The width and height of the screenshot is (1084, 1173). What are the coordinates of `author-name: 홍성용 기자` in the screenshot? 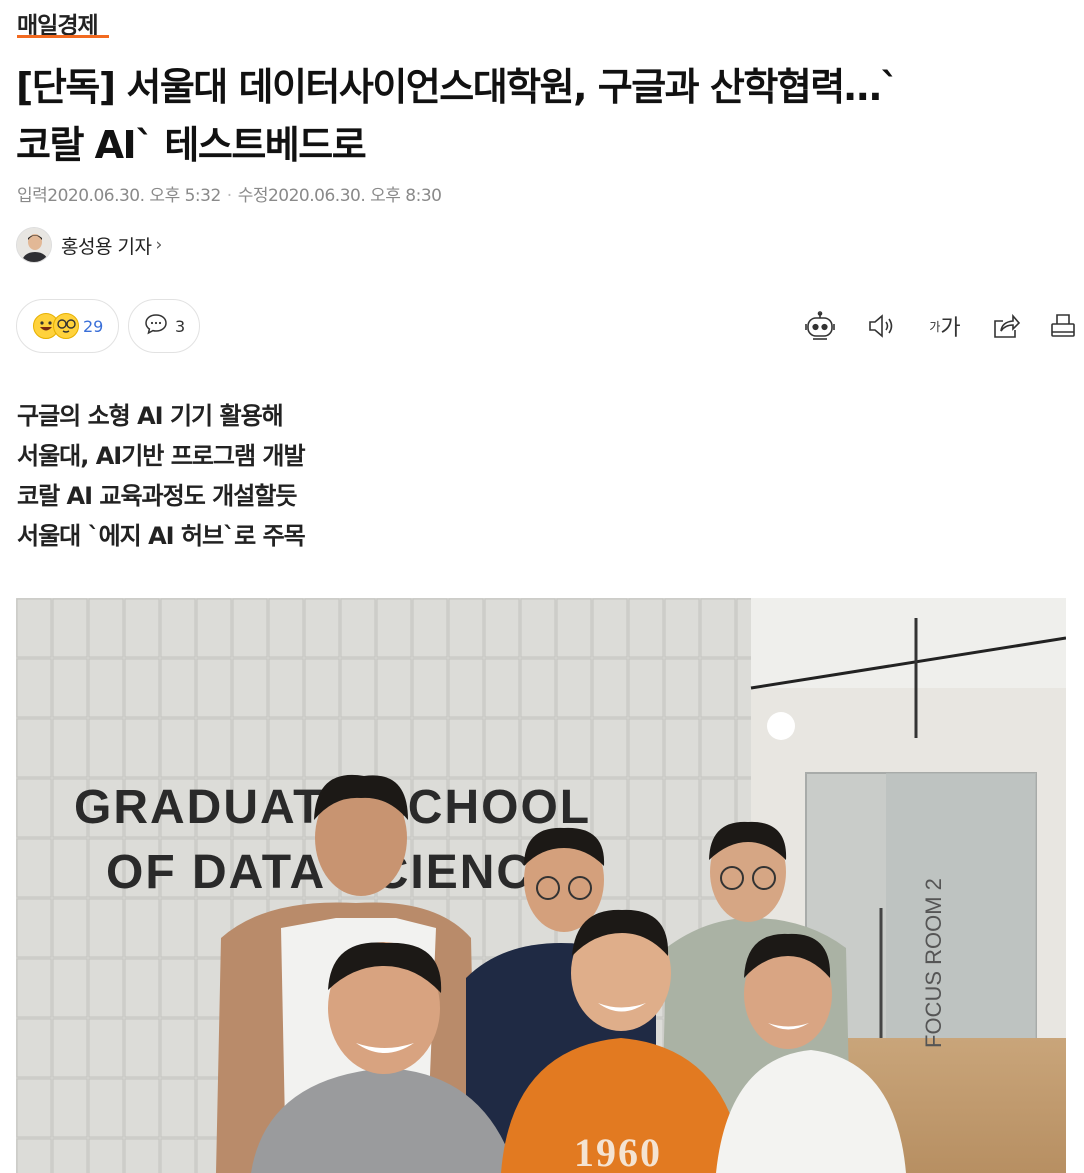 It's located at (106, 246).